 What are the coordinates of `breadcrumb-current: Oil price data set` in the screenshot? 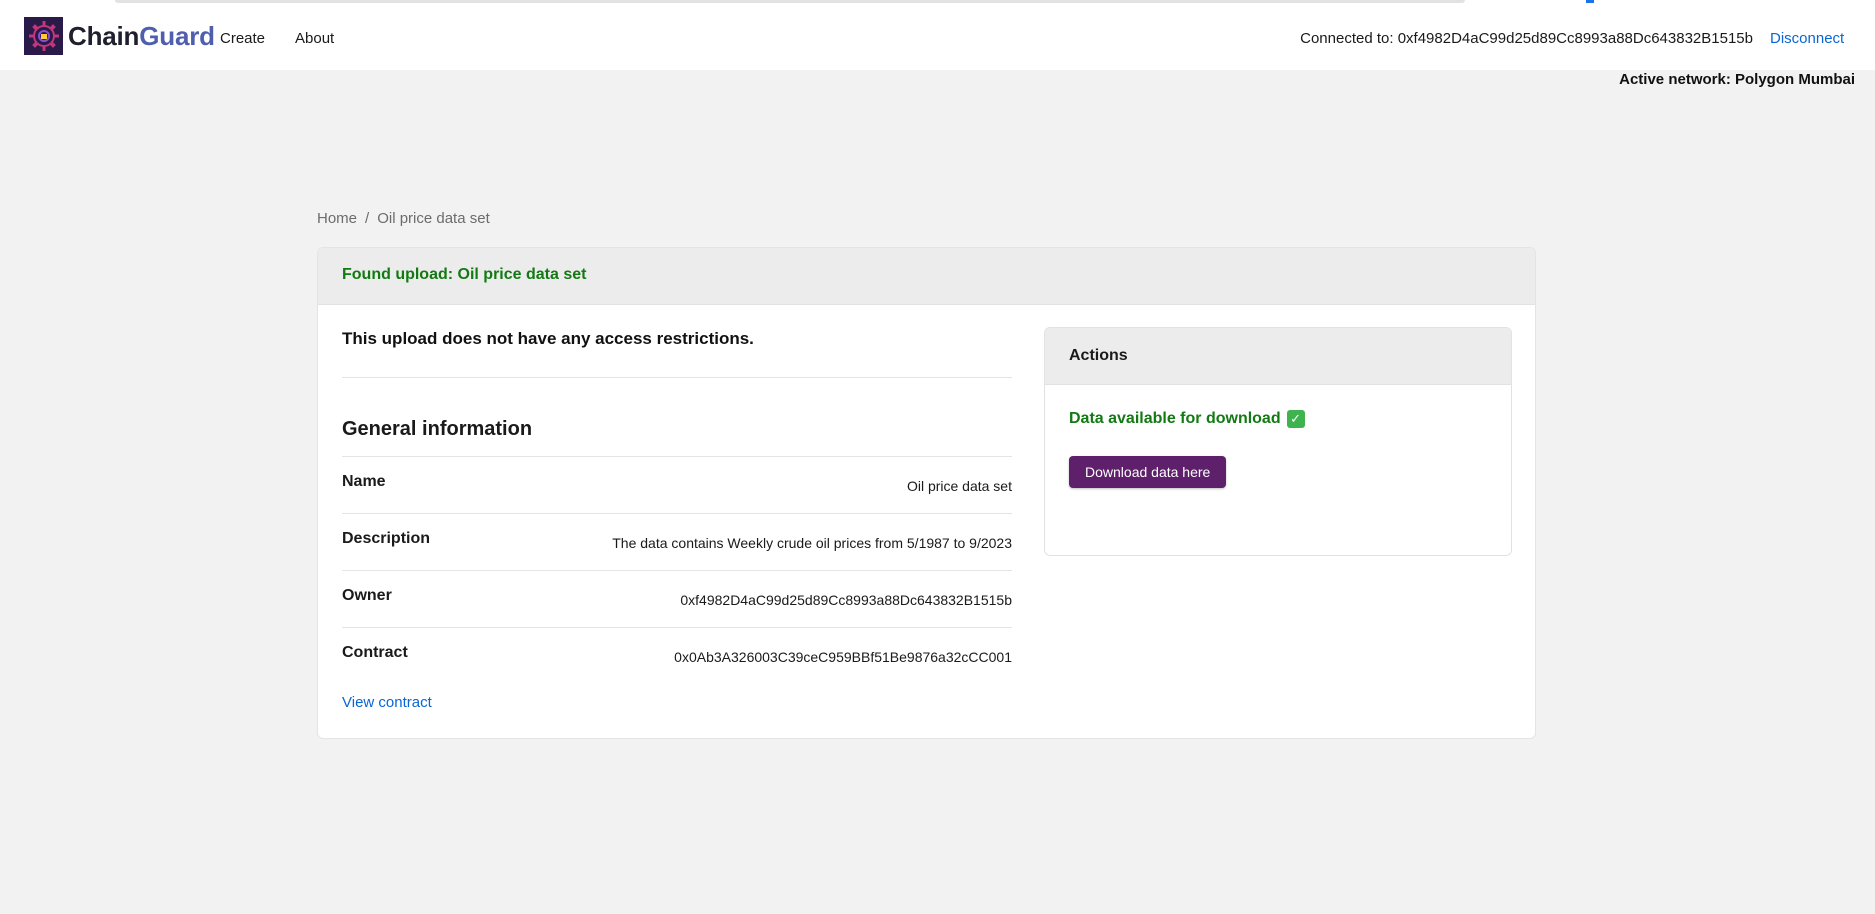 It's located at (433, 218).